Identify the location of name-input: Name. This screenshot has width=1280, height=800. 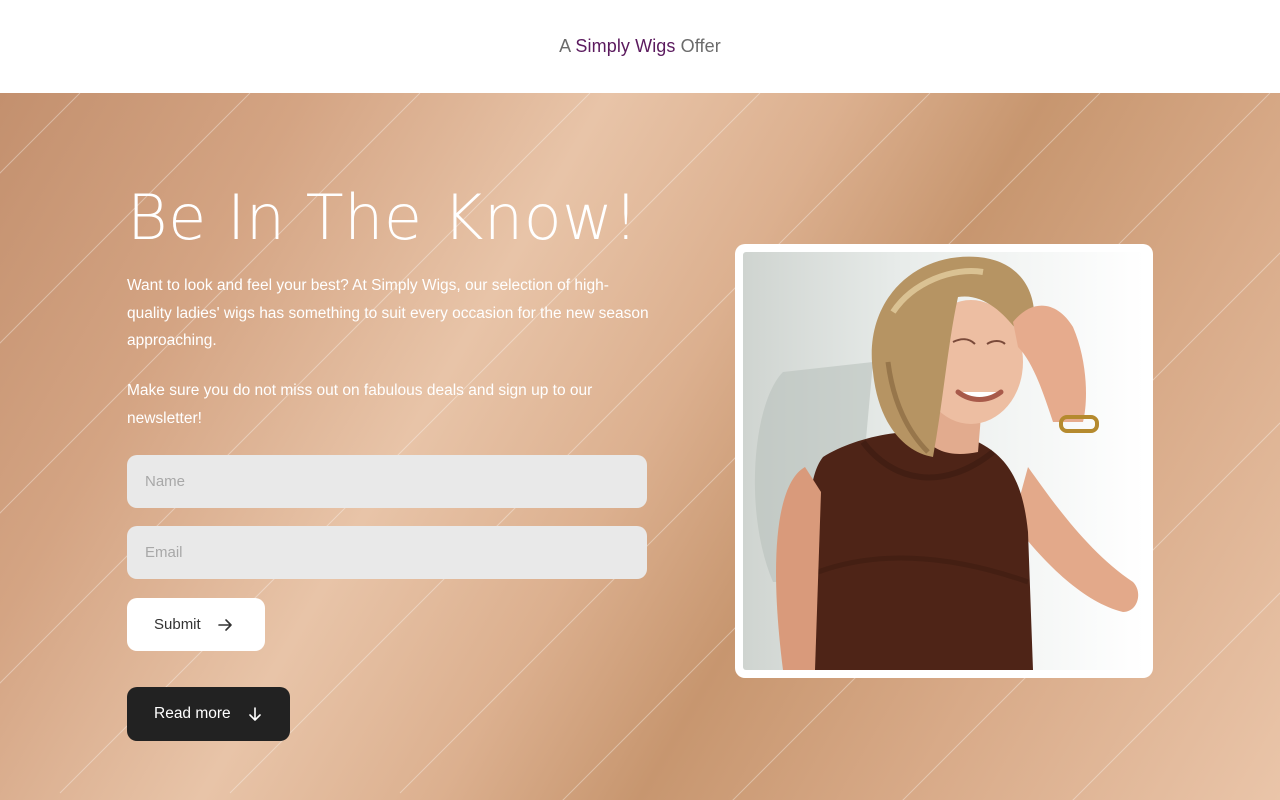
(387, 481).